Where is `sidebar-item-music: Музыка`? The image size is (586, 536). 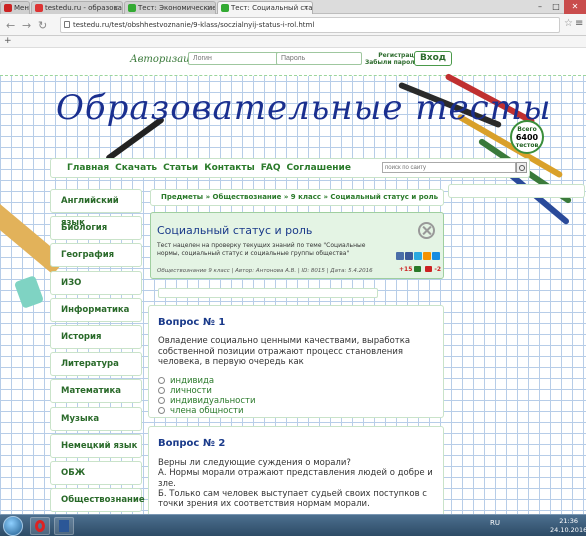 sidebar-item-music: Музыка is located at coordinates (96, 418).